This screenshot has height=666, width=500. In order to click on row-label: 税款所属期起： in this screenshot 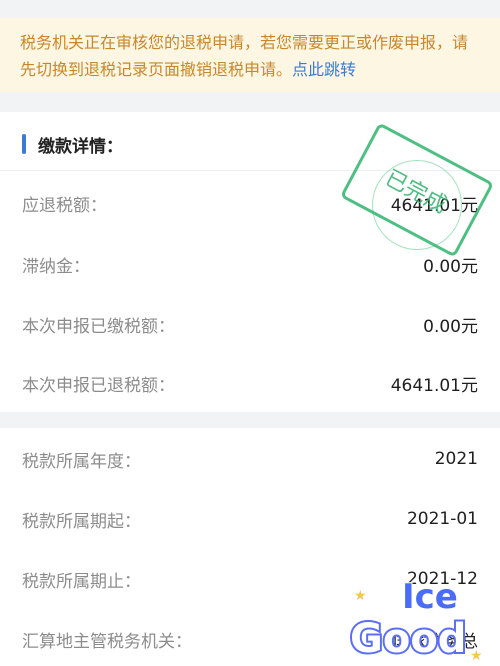, I will do `click(81, 521)`.